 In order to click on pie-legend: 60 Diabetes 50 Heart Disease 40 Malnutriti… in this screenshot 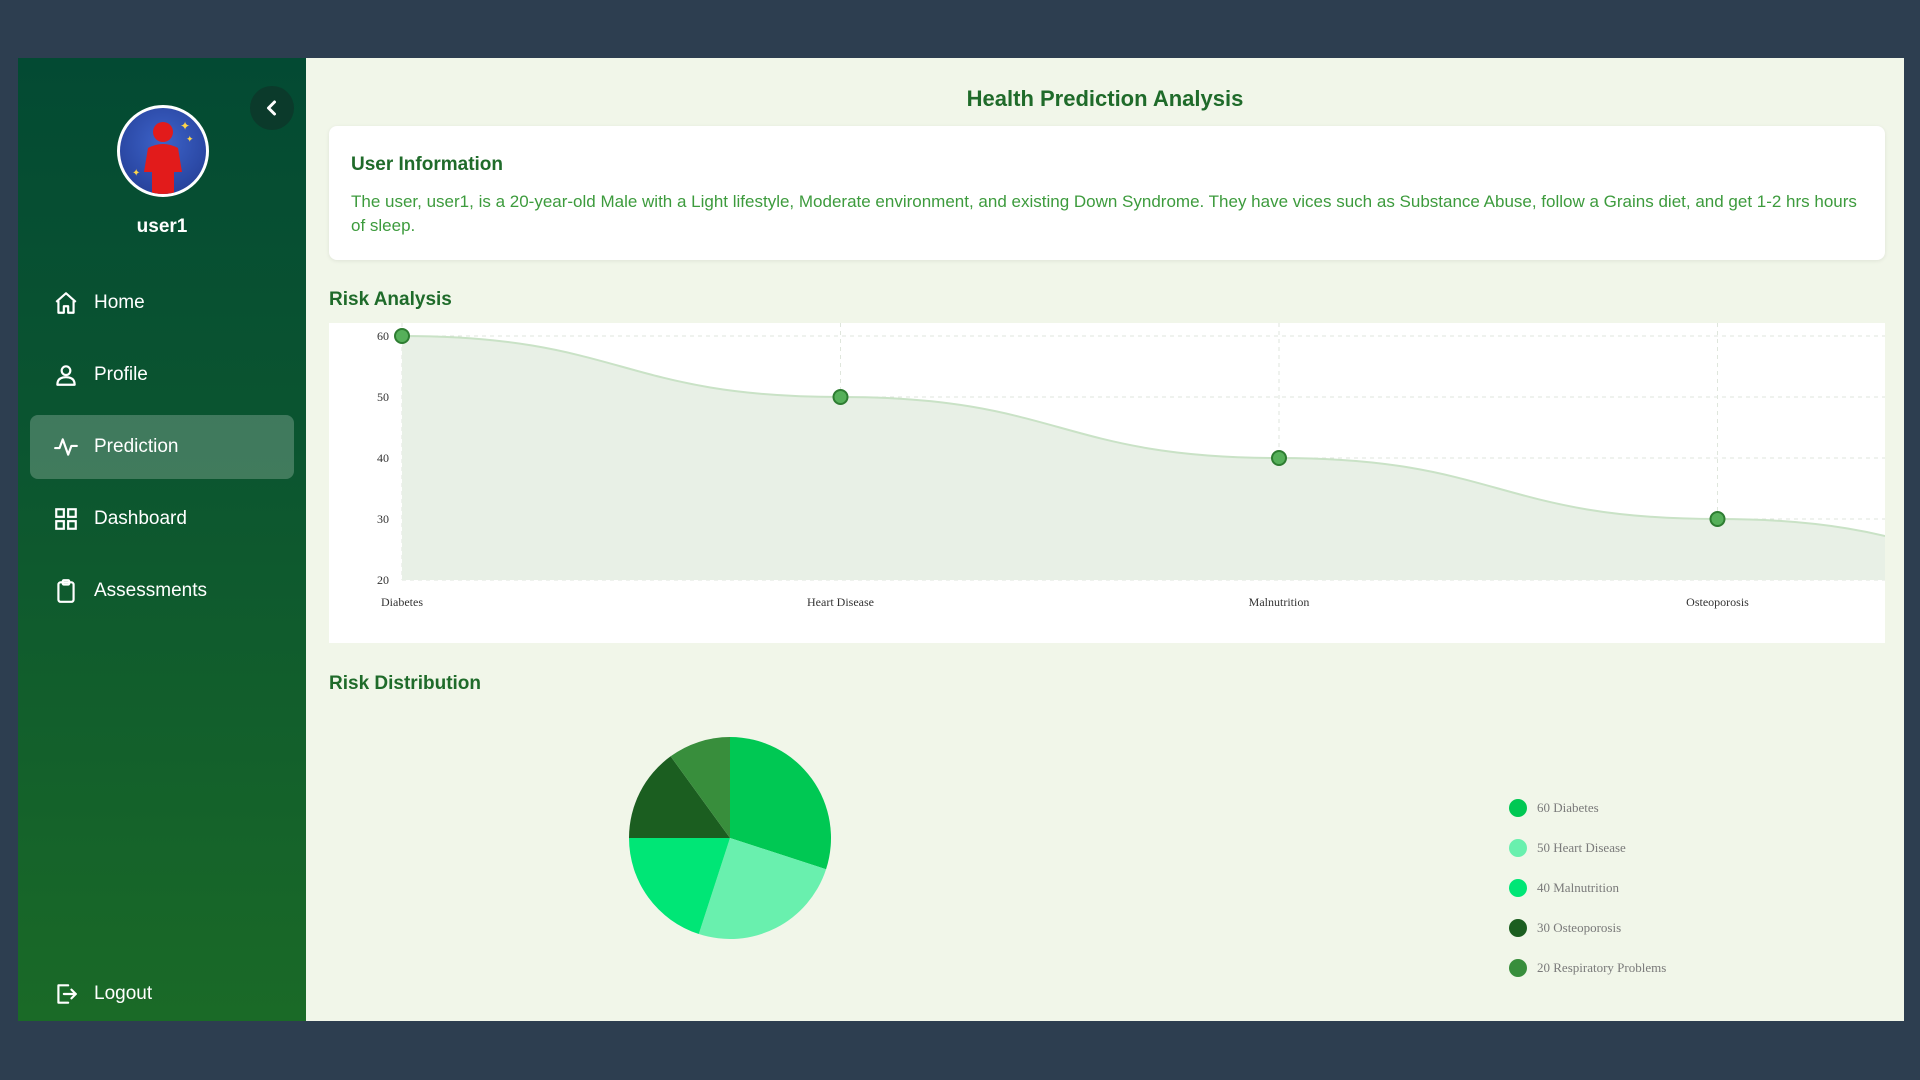, I will do `click(1587, 888)`.